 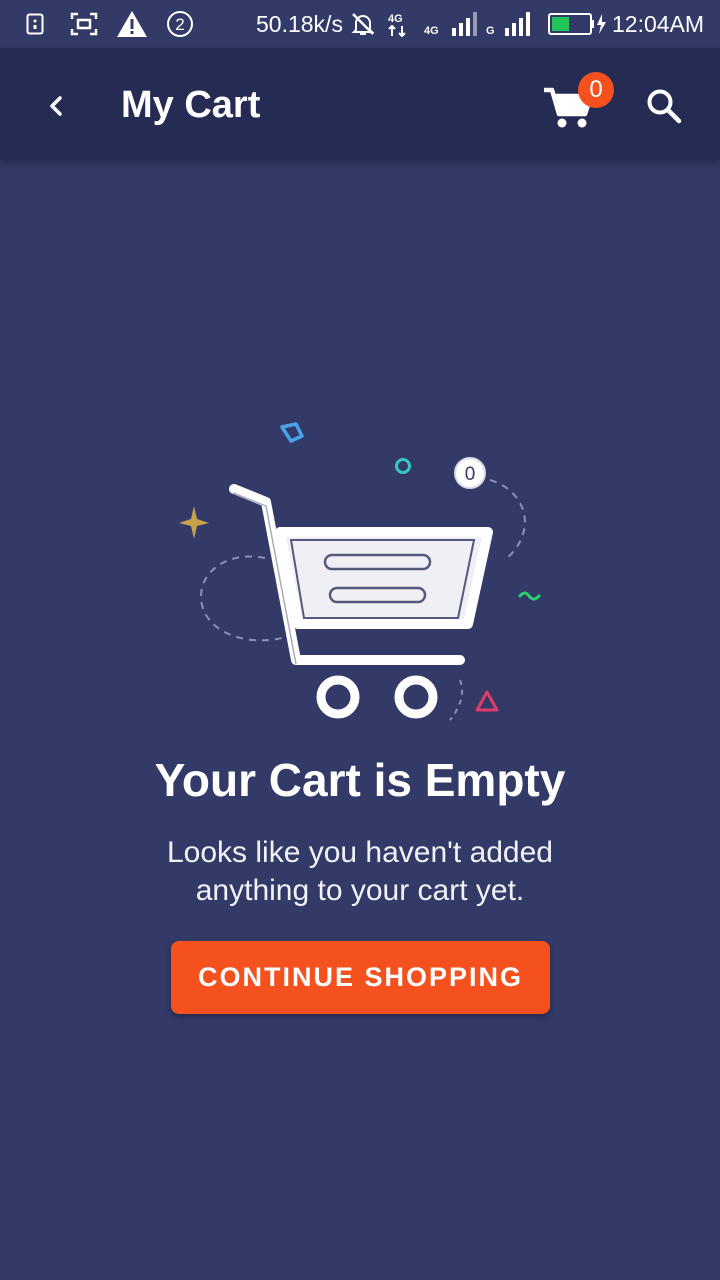 I want to click on sparkle-icon, so click(x=194, y=522).